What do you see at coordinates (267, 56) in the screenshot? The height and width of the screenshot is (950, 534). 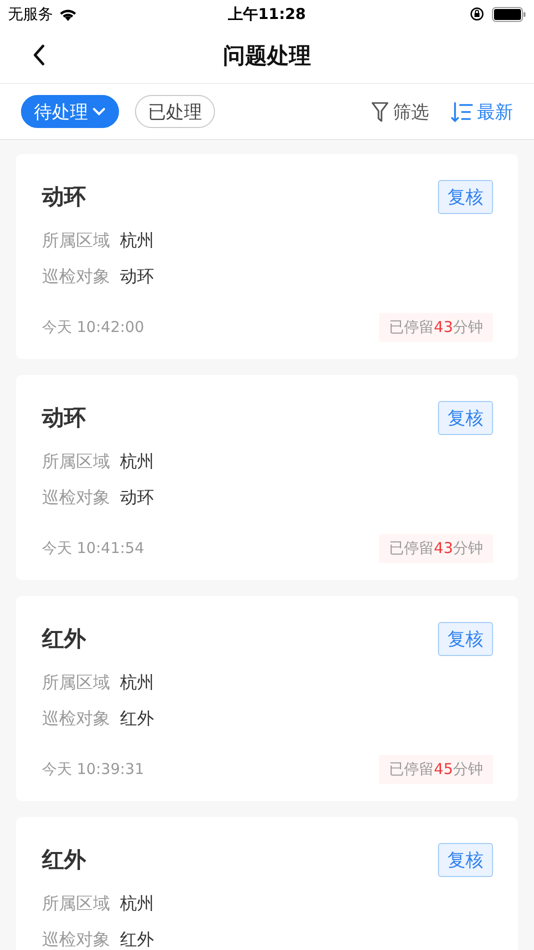 I see `page-title: 问题处理` at bounding box center [267, 56].